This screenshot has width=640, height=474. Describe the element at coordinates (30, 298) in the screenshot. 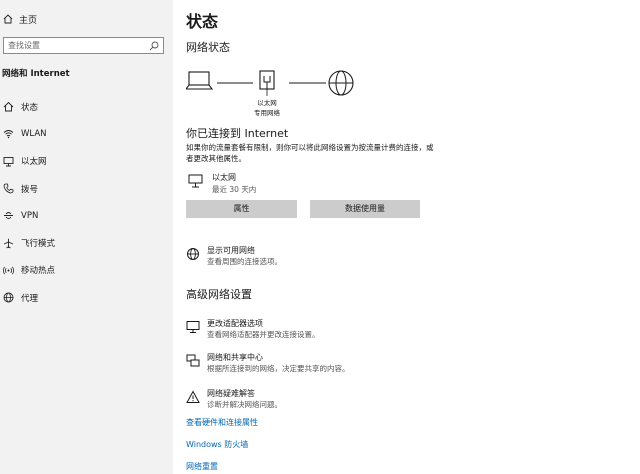

I see `sidebar-item-label: 代理` at that location.